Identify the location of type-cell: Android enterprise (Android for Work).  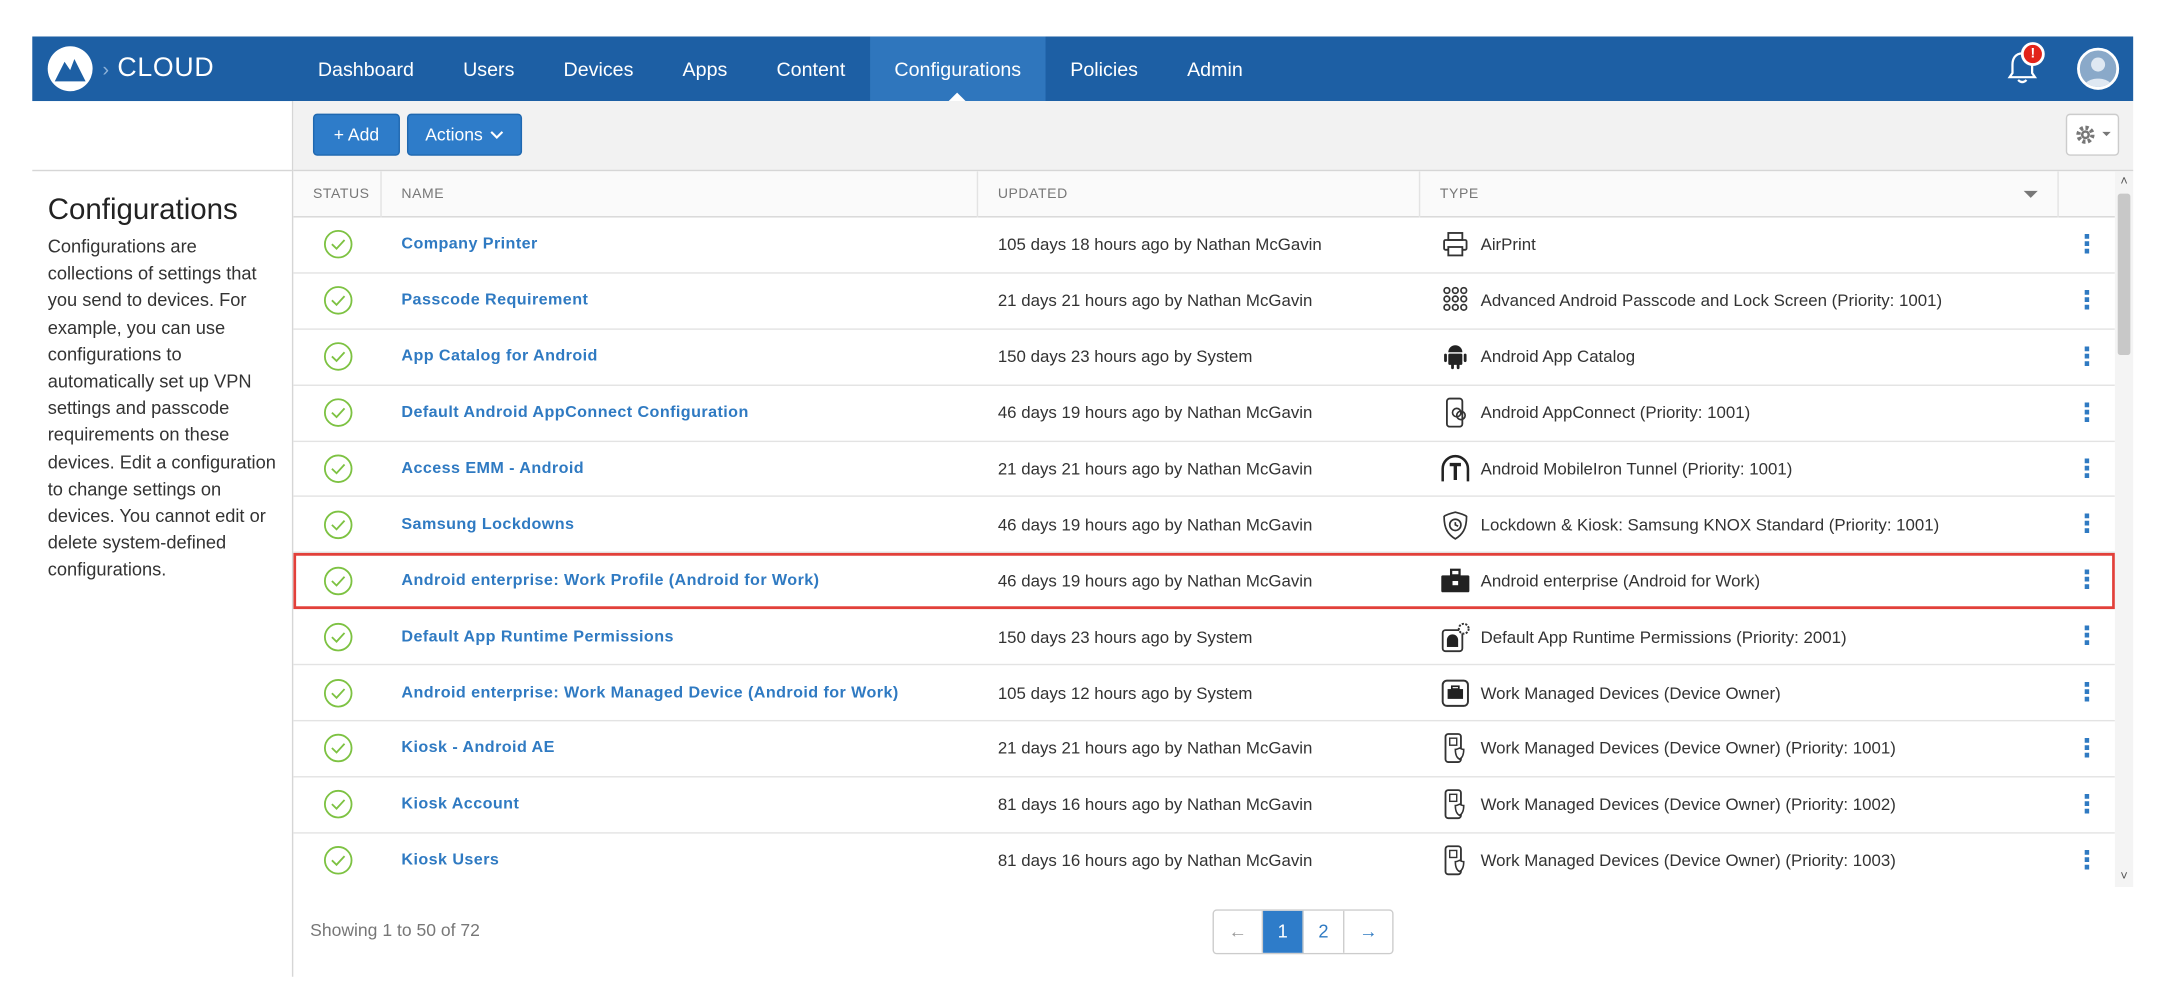
(1739, 580).